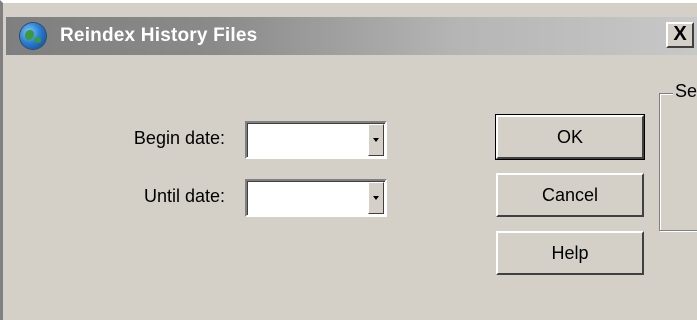 This screenshot has height=320, width=697. What do you see at coordinates (316, 140) in the screenshot?
I see `begin-date-combo` at bounding box center [316, 140].